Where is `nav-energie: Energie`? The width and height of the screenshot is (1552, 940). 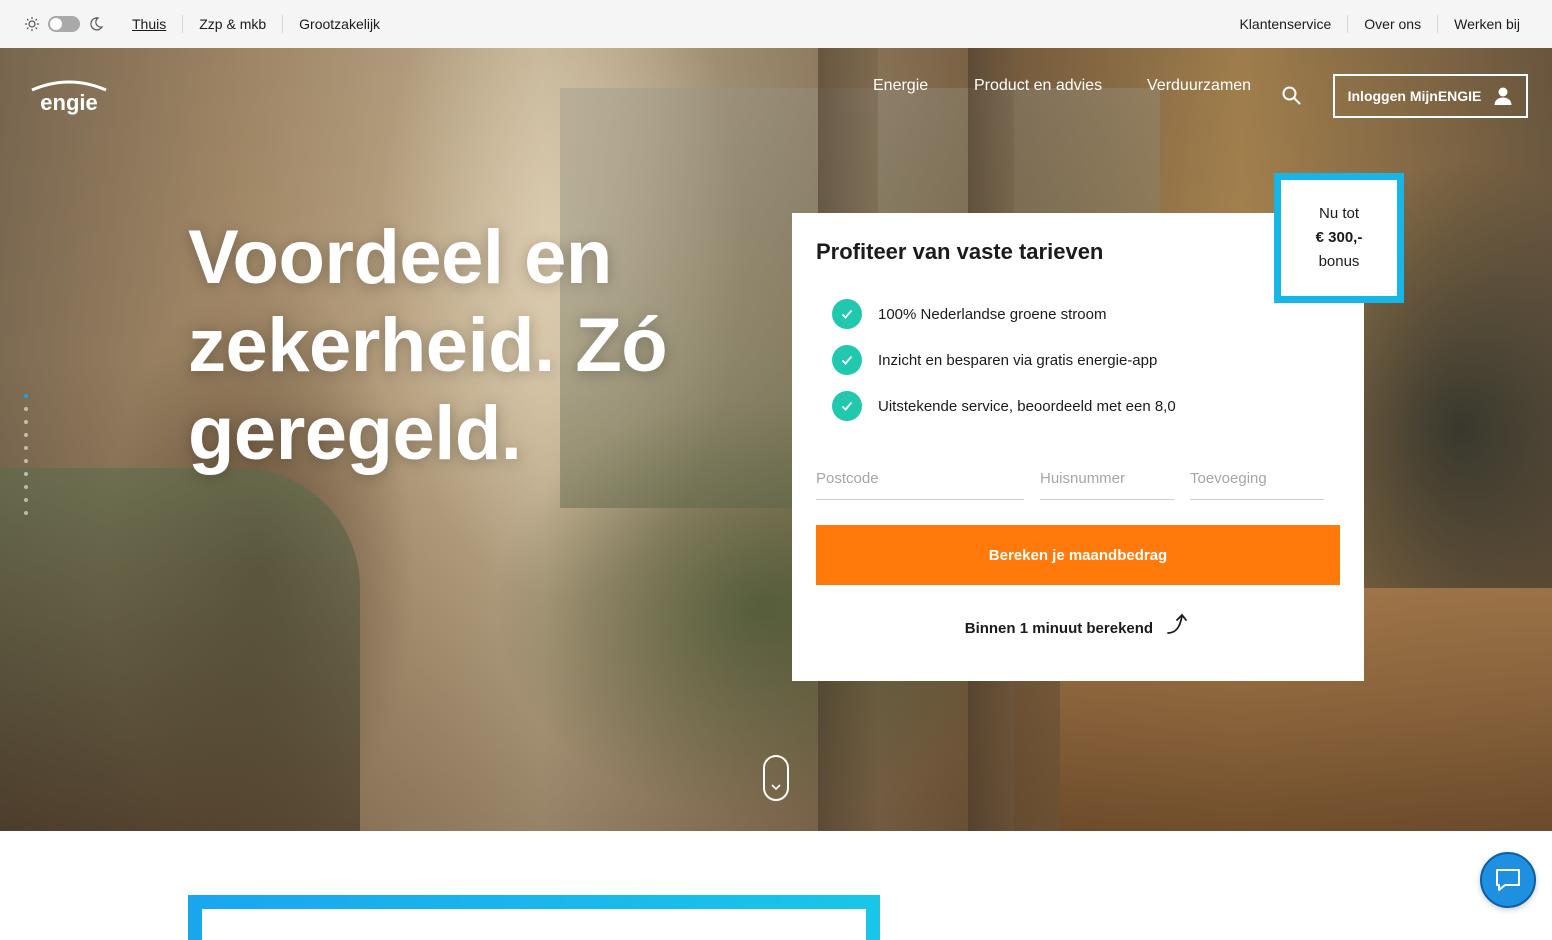 nav-energie: Energie is located at coordinates (900, 86).